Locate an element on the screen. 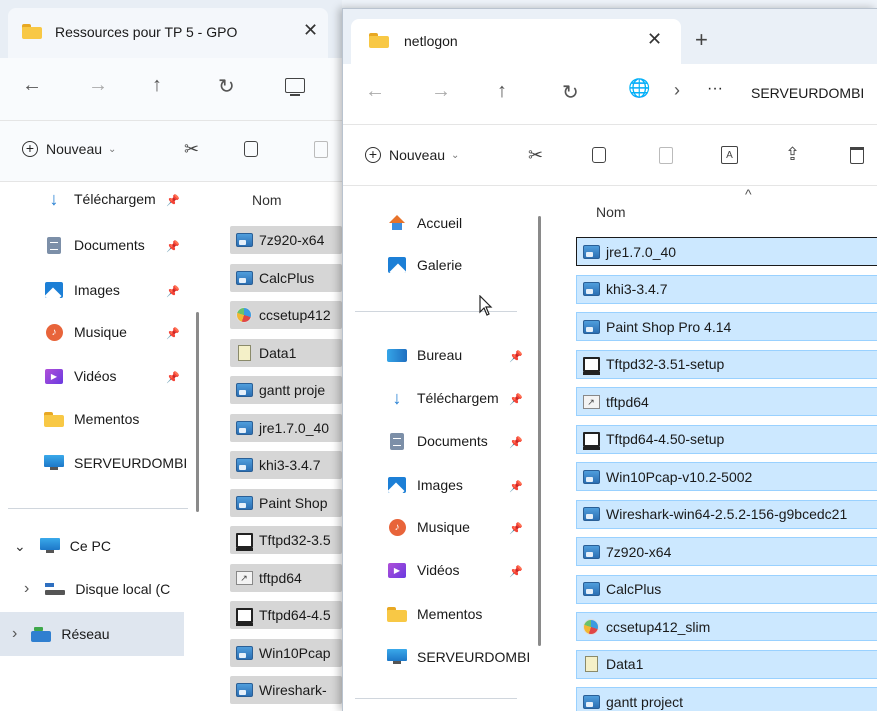 The image size is (877, 711). view-icon is located at coordinates (295, 85).